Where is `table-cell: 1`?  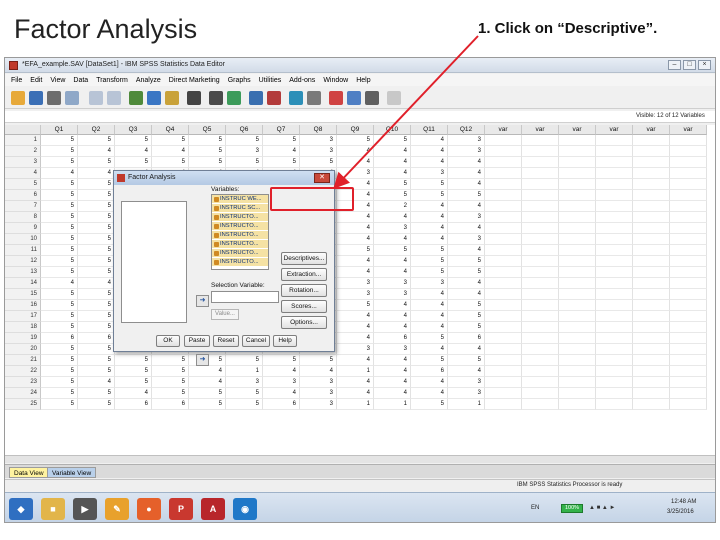
table-cell: 1 is located at coordinates (466, 404).